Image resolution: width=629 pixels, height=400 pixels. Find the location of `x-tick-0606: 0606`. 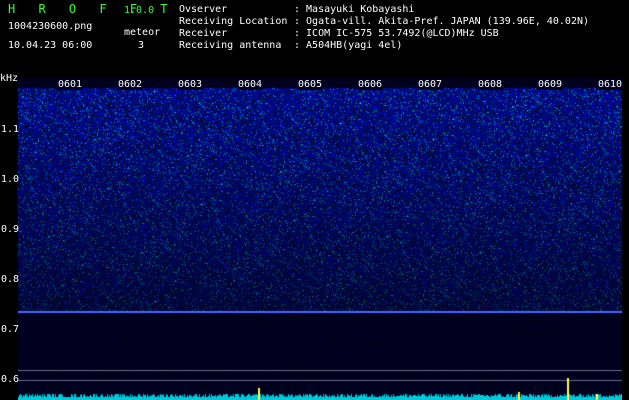

x-tick-0606: 0606 is located at coordinates (370, 84).